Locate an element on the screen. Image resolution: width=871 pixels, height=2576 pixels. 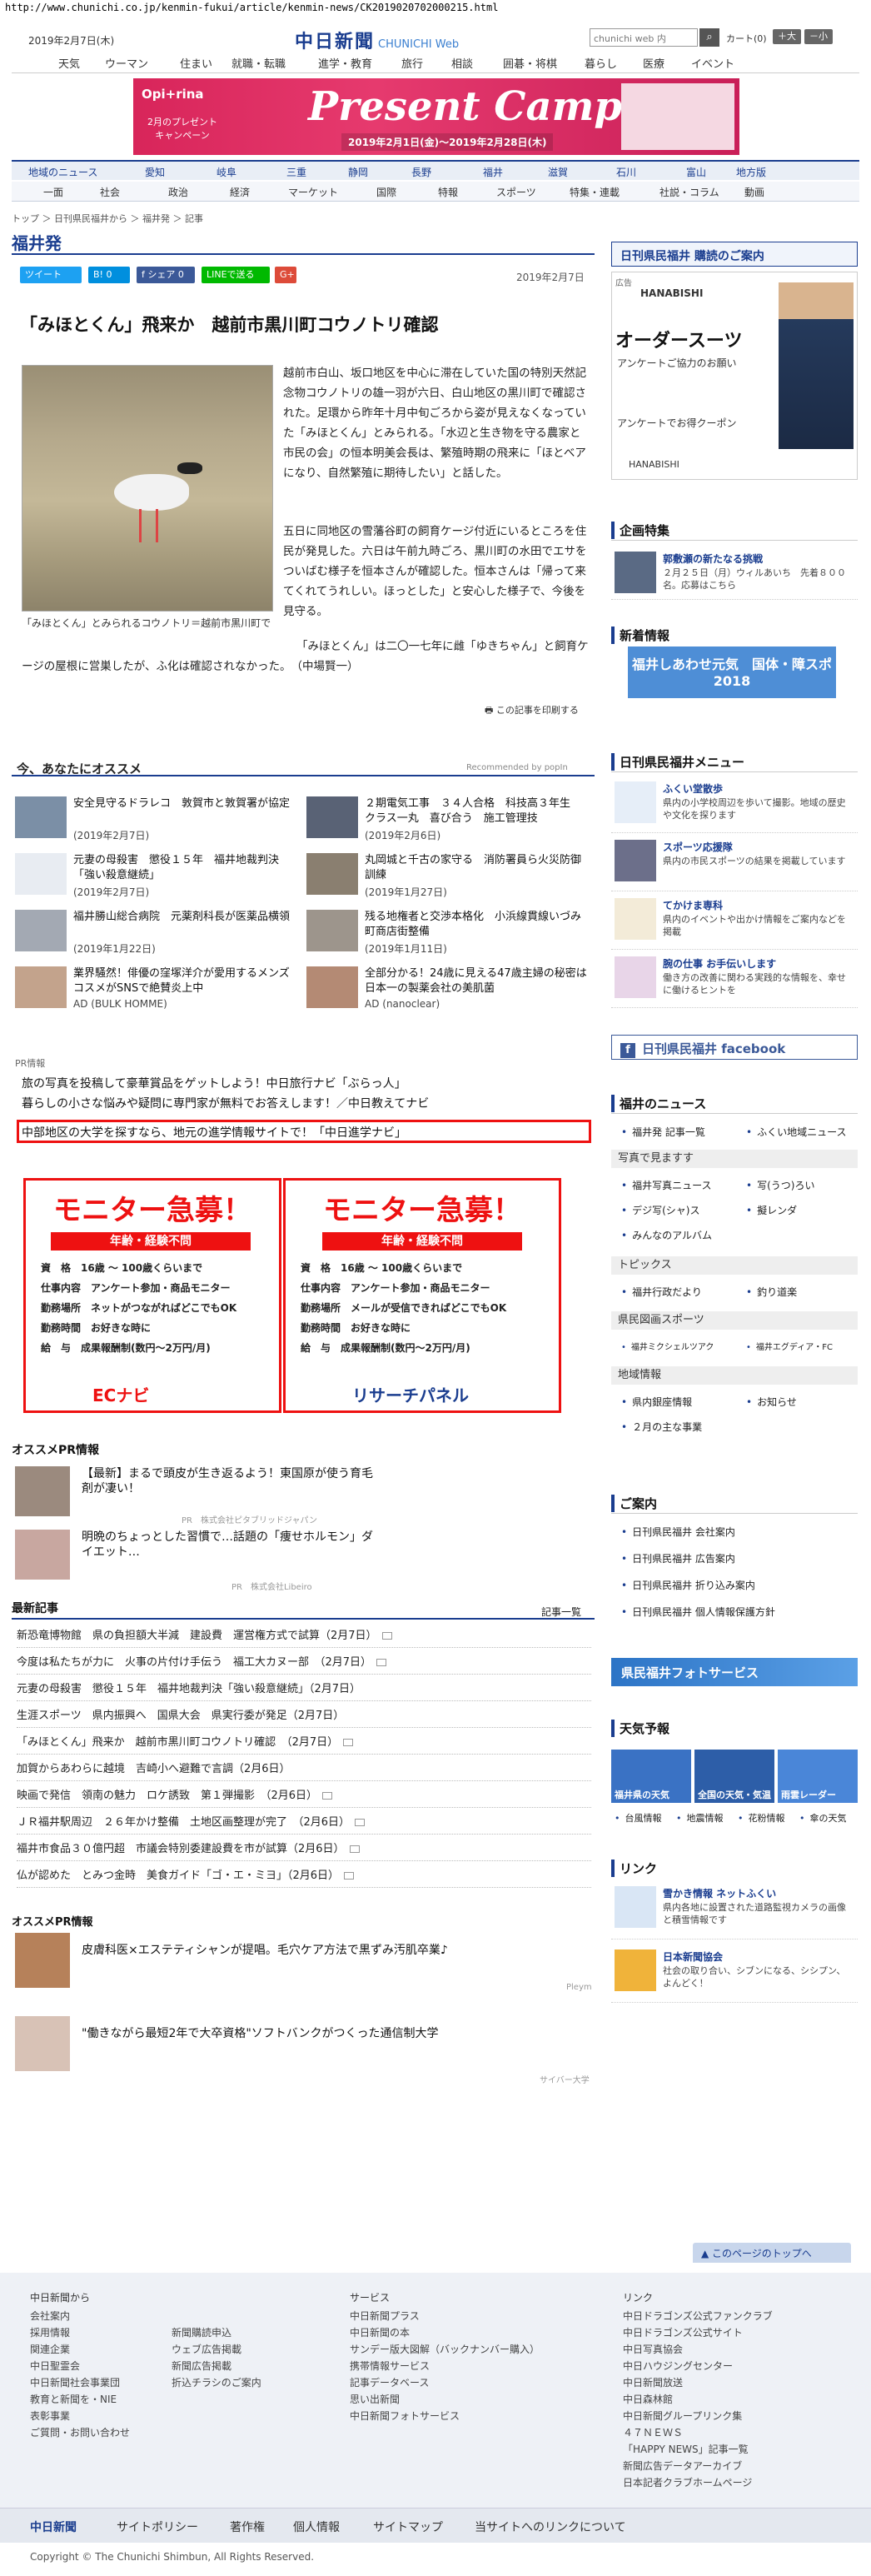
gnav-item: 囲碁・将棋 is located at coordinates (530, 63).